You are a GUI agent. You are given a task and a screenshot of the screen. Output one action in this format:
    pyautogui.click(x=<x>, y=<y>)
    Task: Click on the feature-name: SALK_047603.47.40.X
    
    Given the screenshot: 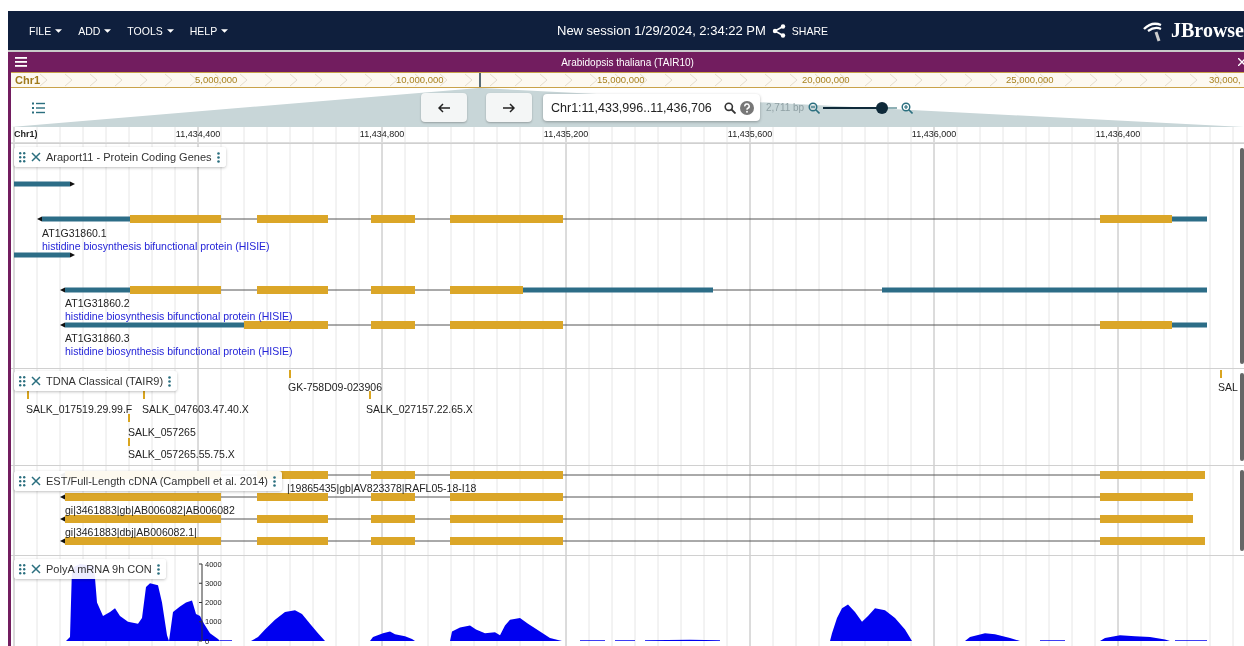 What is the action you would take?
    pyautogui.click(x=195, y=409)
    